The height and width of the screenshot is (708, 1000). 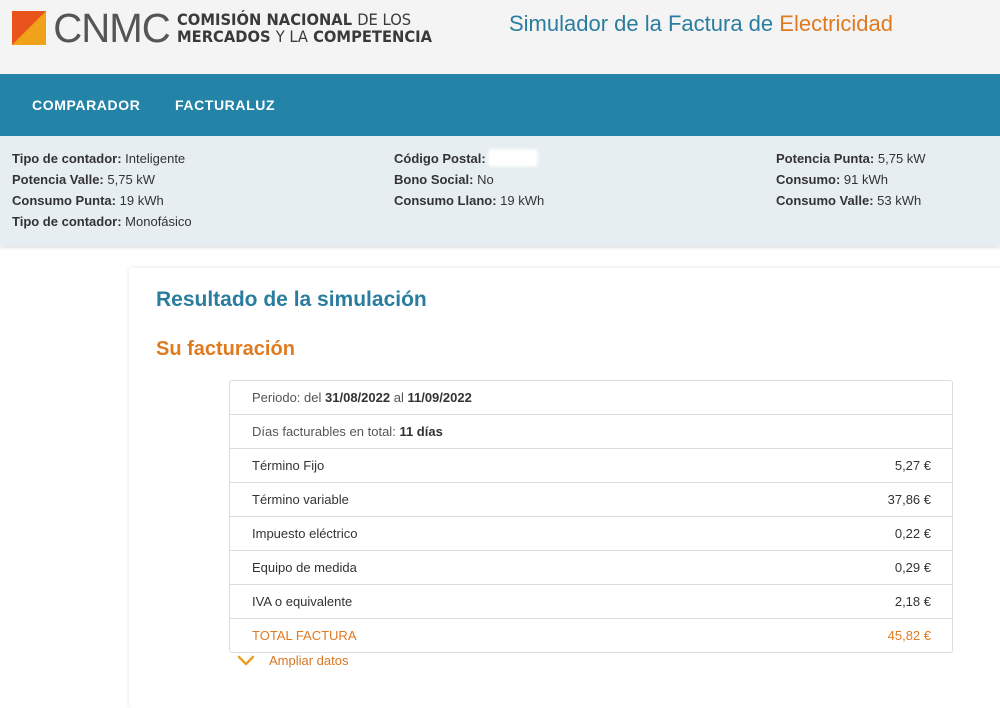 What do you see at coordinates (29, 28) in the screenshot?
I see `cnmc-logo-mark` at bounding box center [29, 28].